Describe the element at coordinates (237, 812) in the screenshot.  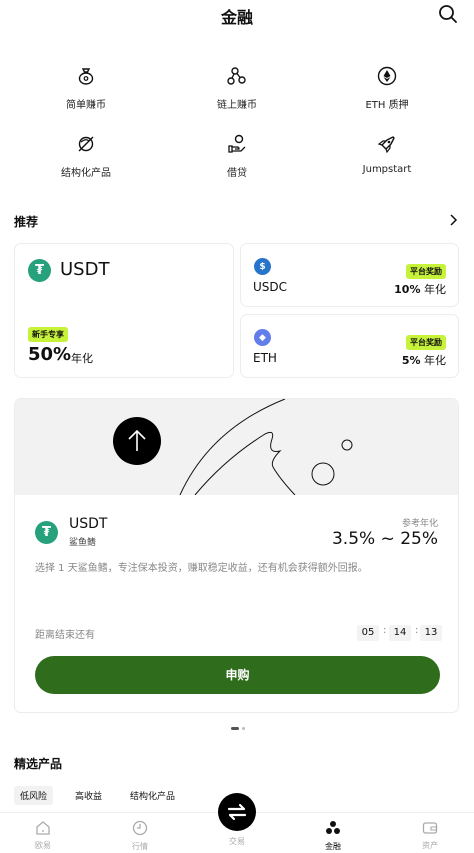
I see `trade-swap-icon` at that location.